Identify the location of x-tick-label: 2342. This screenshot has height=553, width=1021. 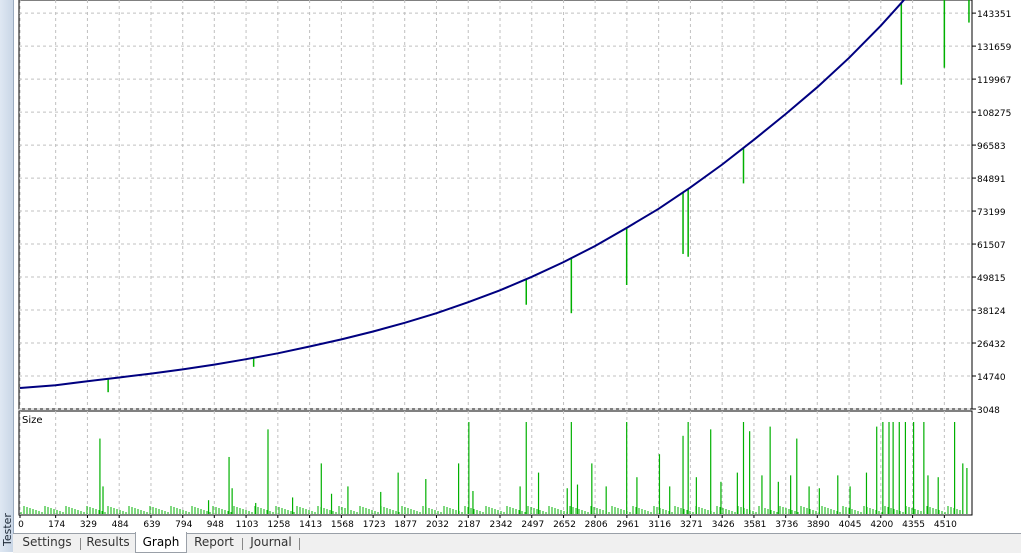
(501, 525).